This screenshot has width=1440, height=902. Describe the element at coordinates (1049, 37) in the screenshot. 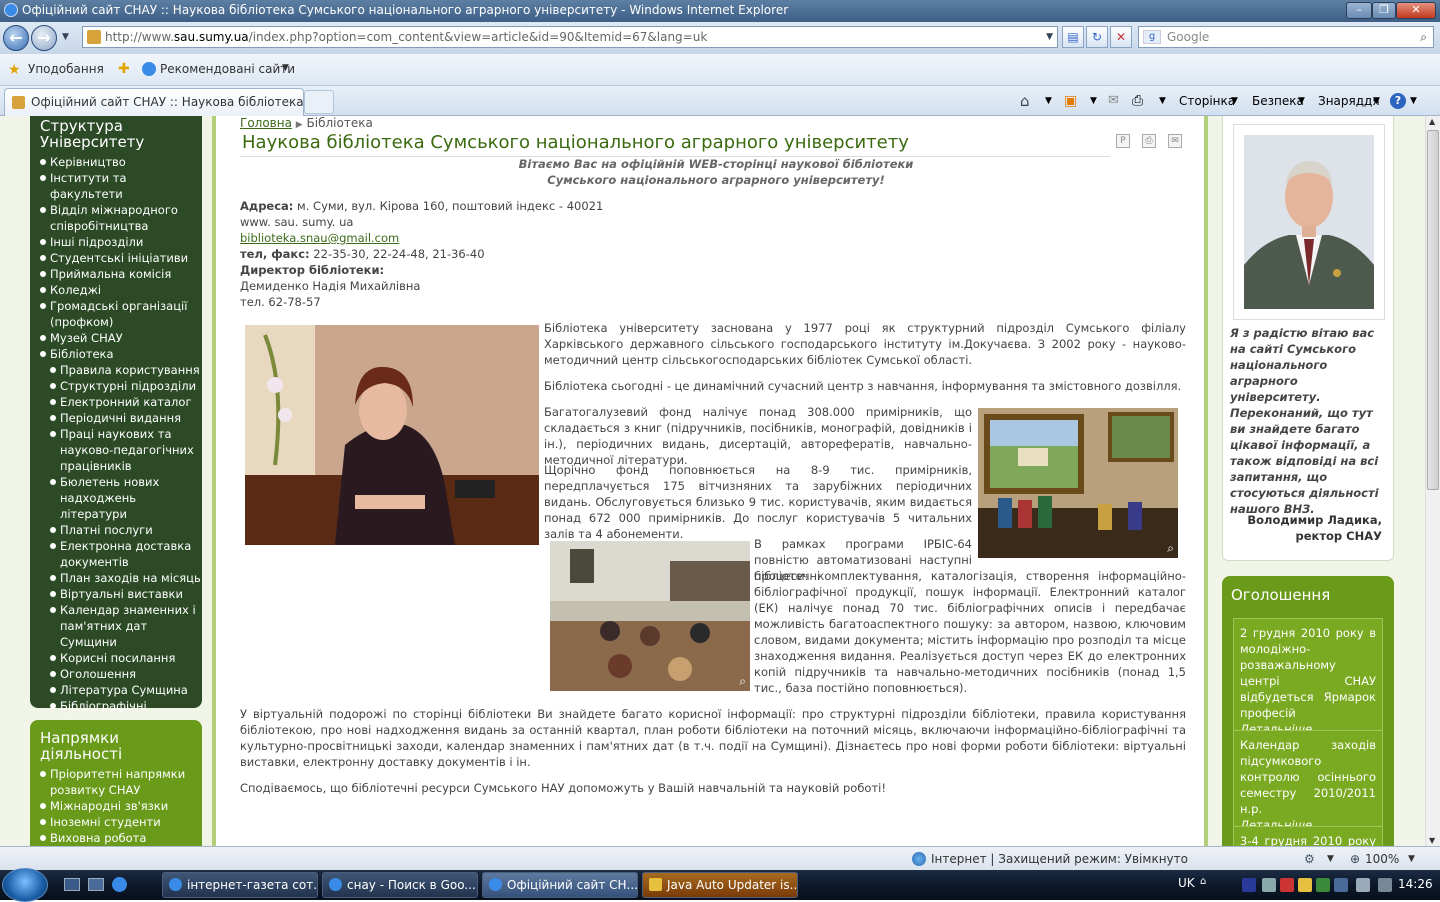

I see `address-dropdown-icon: ▼` at that location.